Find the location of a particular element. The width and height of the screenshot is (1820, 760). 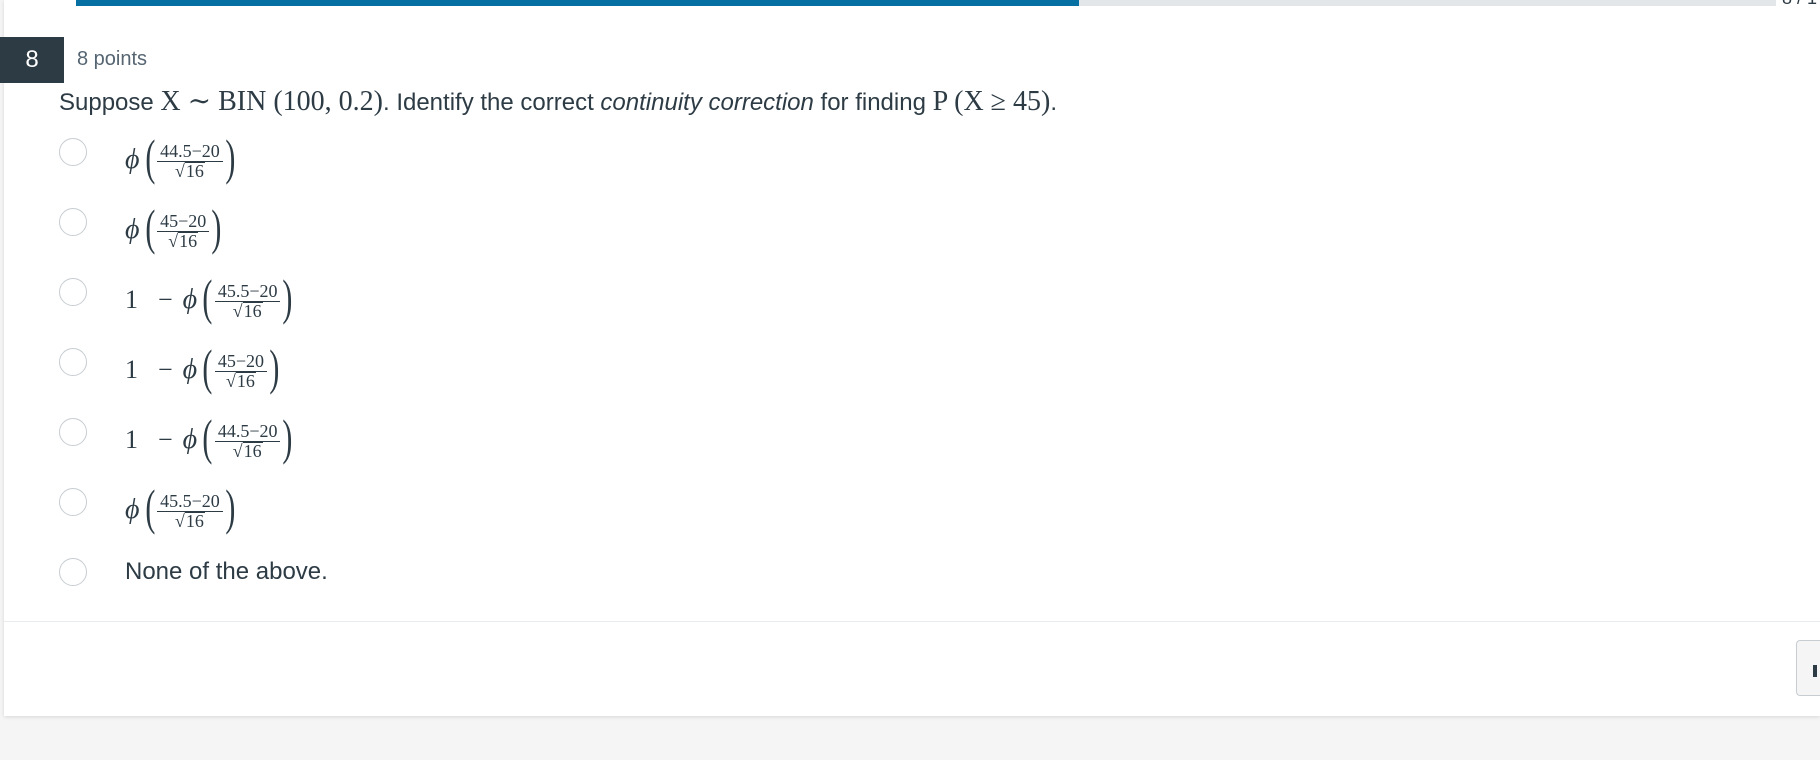

progress-bar is located at coordinates (926, 3).